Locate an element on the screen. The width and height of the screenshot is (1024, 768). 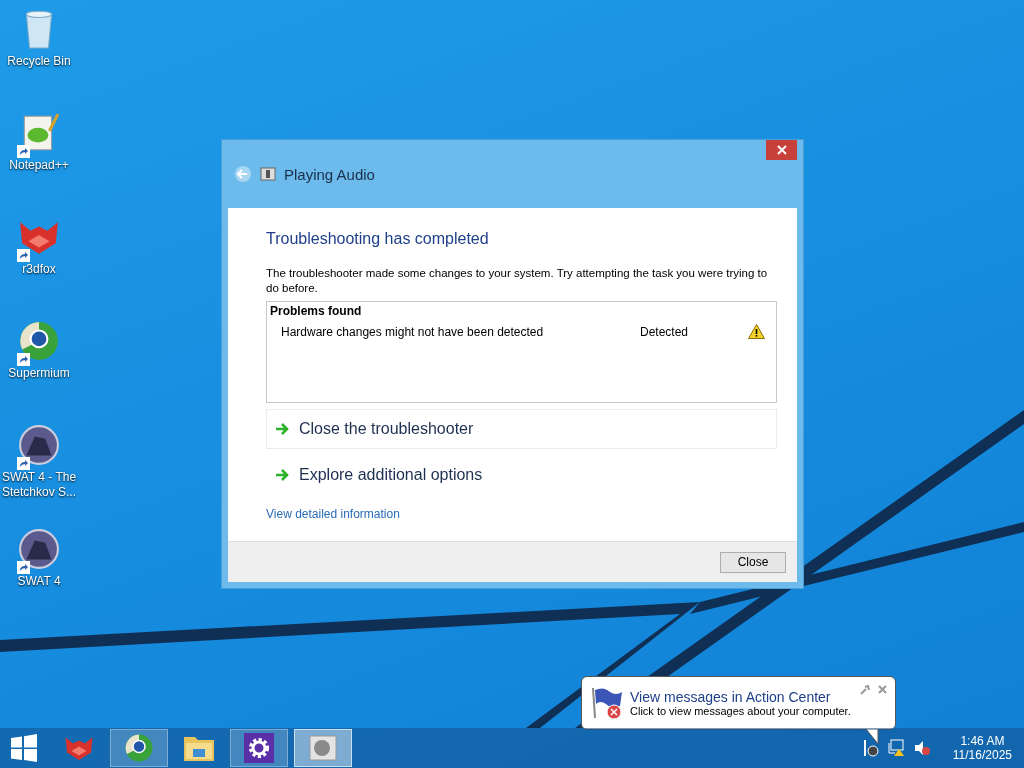
warning-icon is located at coordinates (756, 331).